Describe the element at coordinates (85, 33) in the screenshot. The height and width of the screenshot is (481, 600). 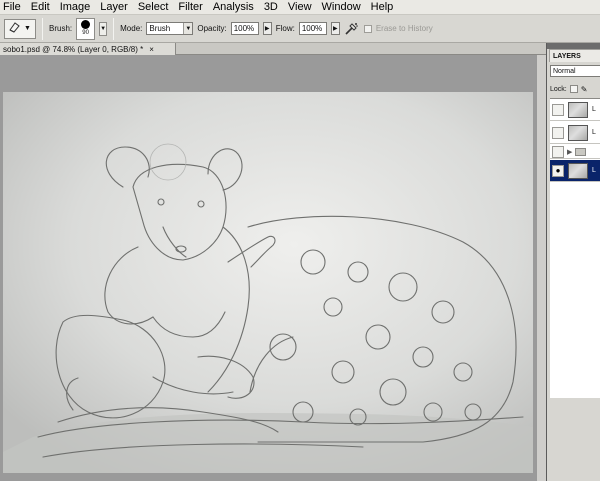
I see `brush-size: 90` at that location.